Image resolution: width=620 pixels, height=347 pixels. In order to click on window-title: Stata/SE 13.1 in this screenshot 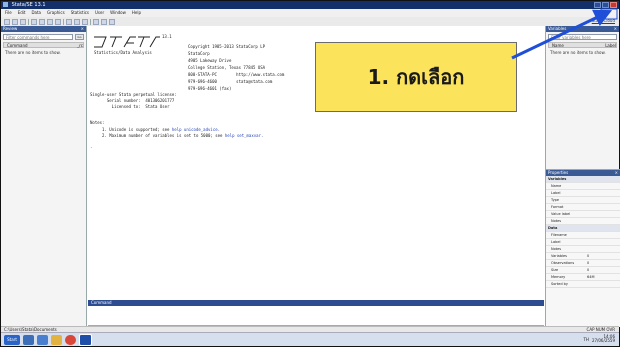, I will do `click(28, 5)`.